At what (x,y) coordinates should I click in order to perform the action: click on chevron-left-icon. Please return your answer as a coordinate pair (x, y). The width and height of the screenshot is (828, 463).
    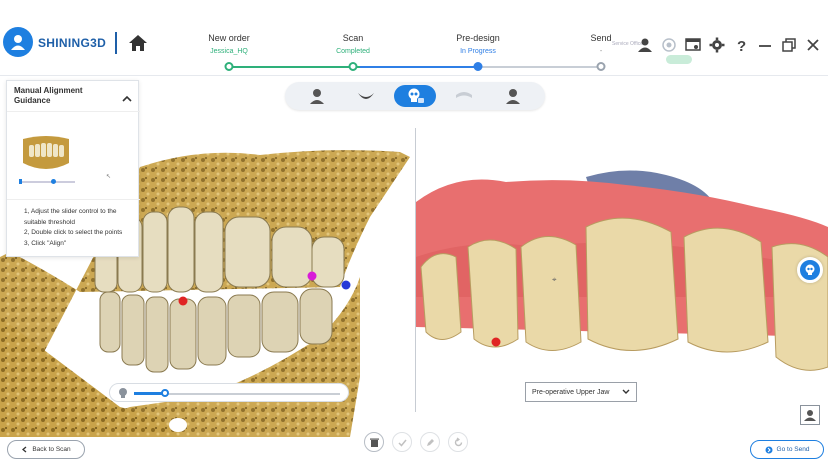
    Looking at the image, I should click on (24, 449).